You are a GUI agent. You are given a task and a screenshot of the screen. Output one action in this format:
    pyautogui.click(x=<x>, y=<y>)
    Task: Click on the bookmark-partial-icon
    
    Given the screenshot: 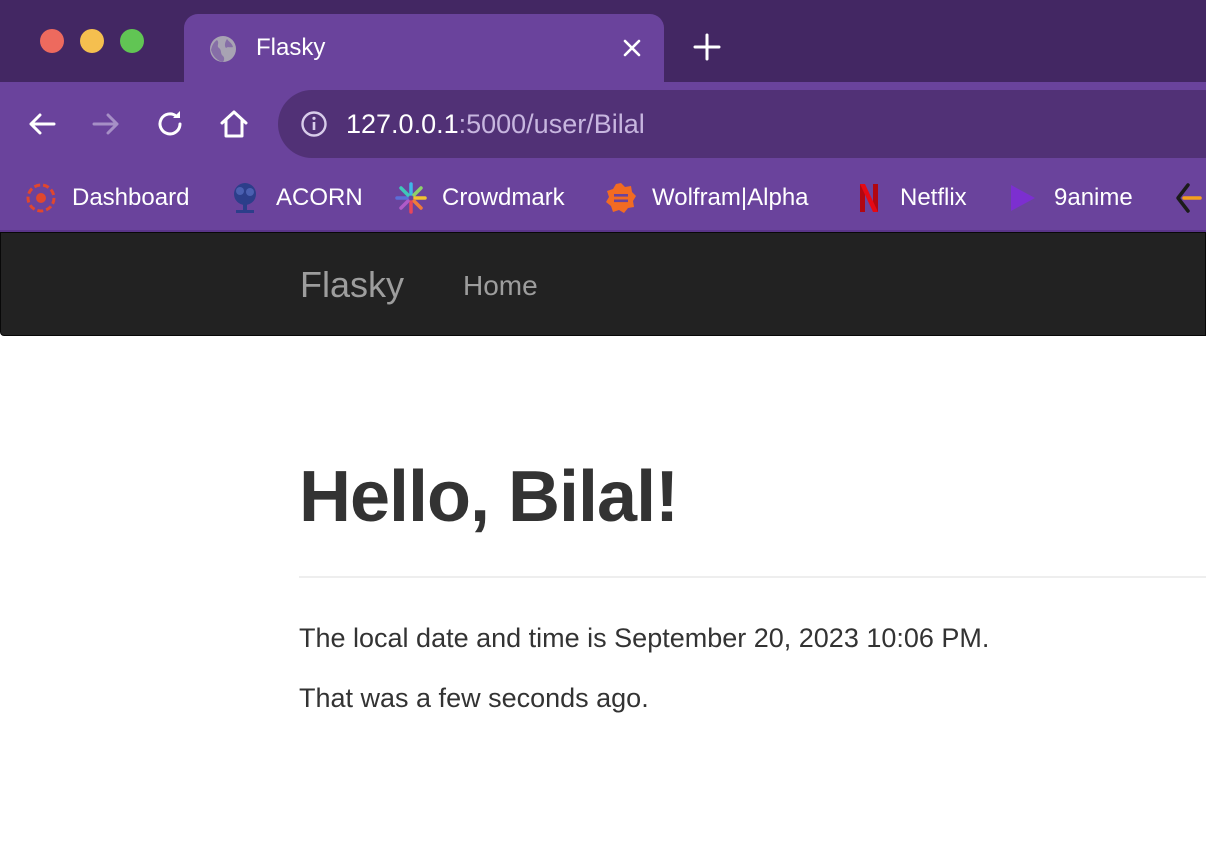 What is the action you would take?
    pyautogui.click(x=1189, y=198)
    